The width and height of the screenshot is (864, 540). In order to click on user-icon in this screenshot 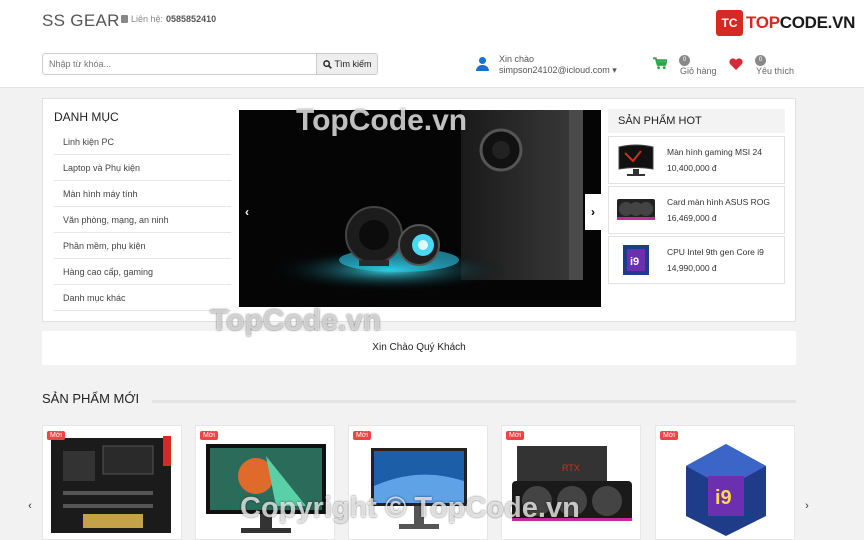, I will do `click(482, 64)`.